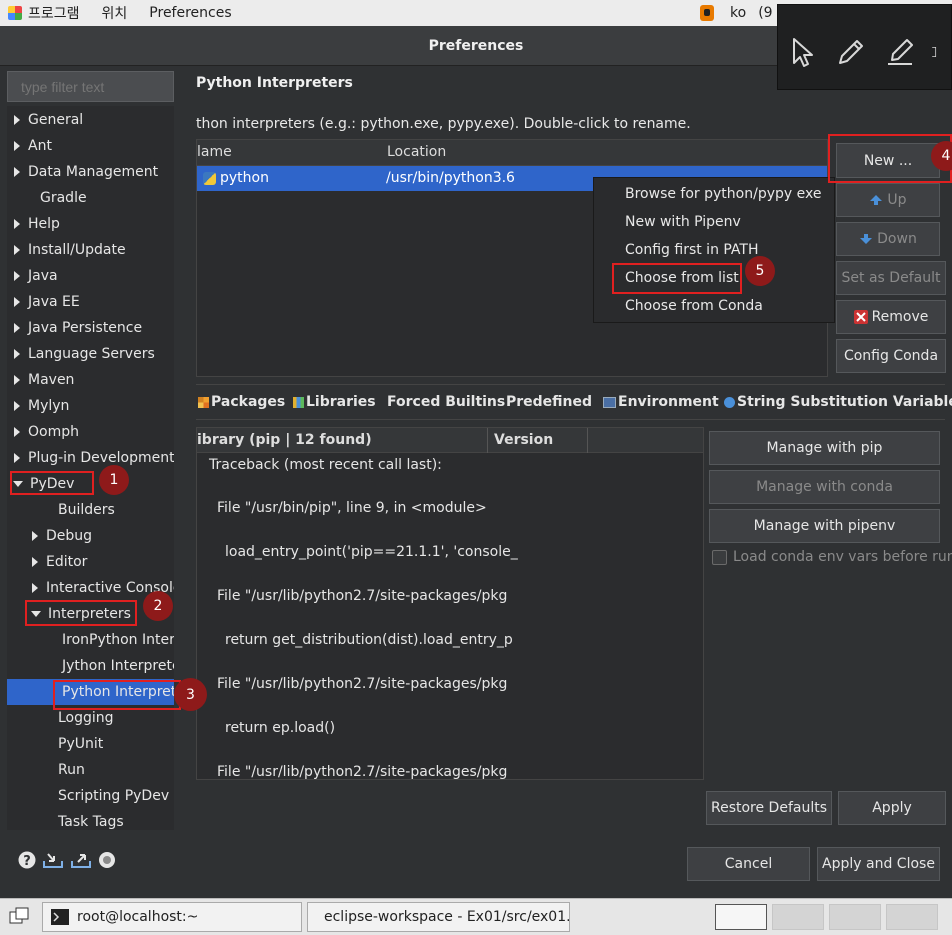 This screenshot has width=952, height=935. Describe the element at coordinates (748, 864) in the screenshot. I see `cancel-button: Cancel` at that location.